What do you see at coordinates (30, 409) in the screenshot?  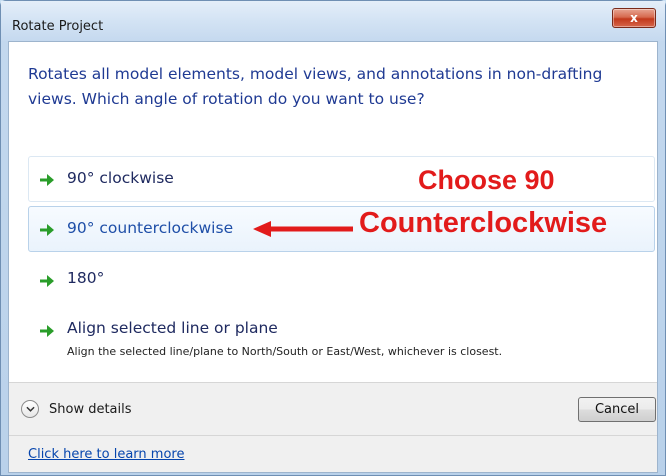 I see `chevron-down-icon` at bounding box center [30, 409].